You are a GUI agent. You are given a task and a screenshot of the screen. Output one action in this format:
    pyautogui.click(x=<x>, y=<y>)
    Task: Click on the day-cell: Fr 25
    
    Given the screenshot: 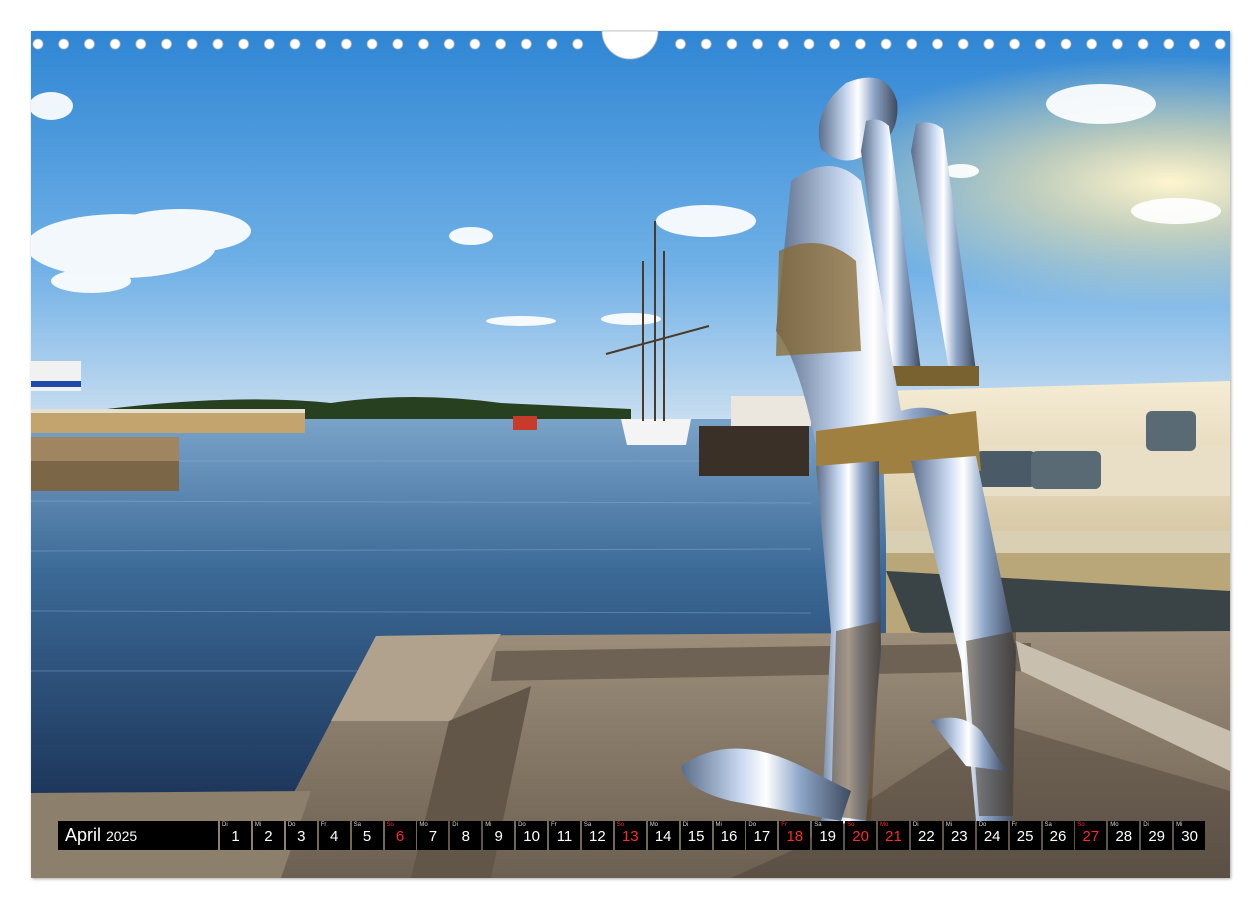 What is the action you would take?
    pyautogui.click(x=1025, y=835)
    